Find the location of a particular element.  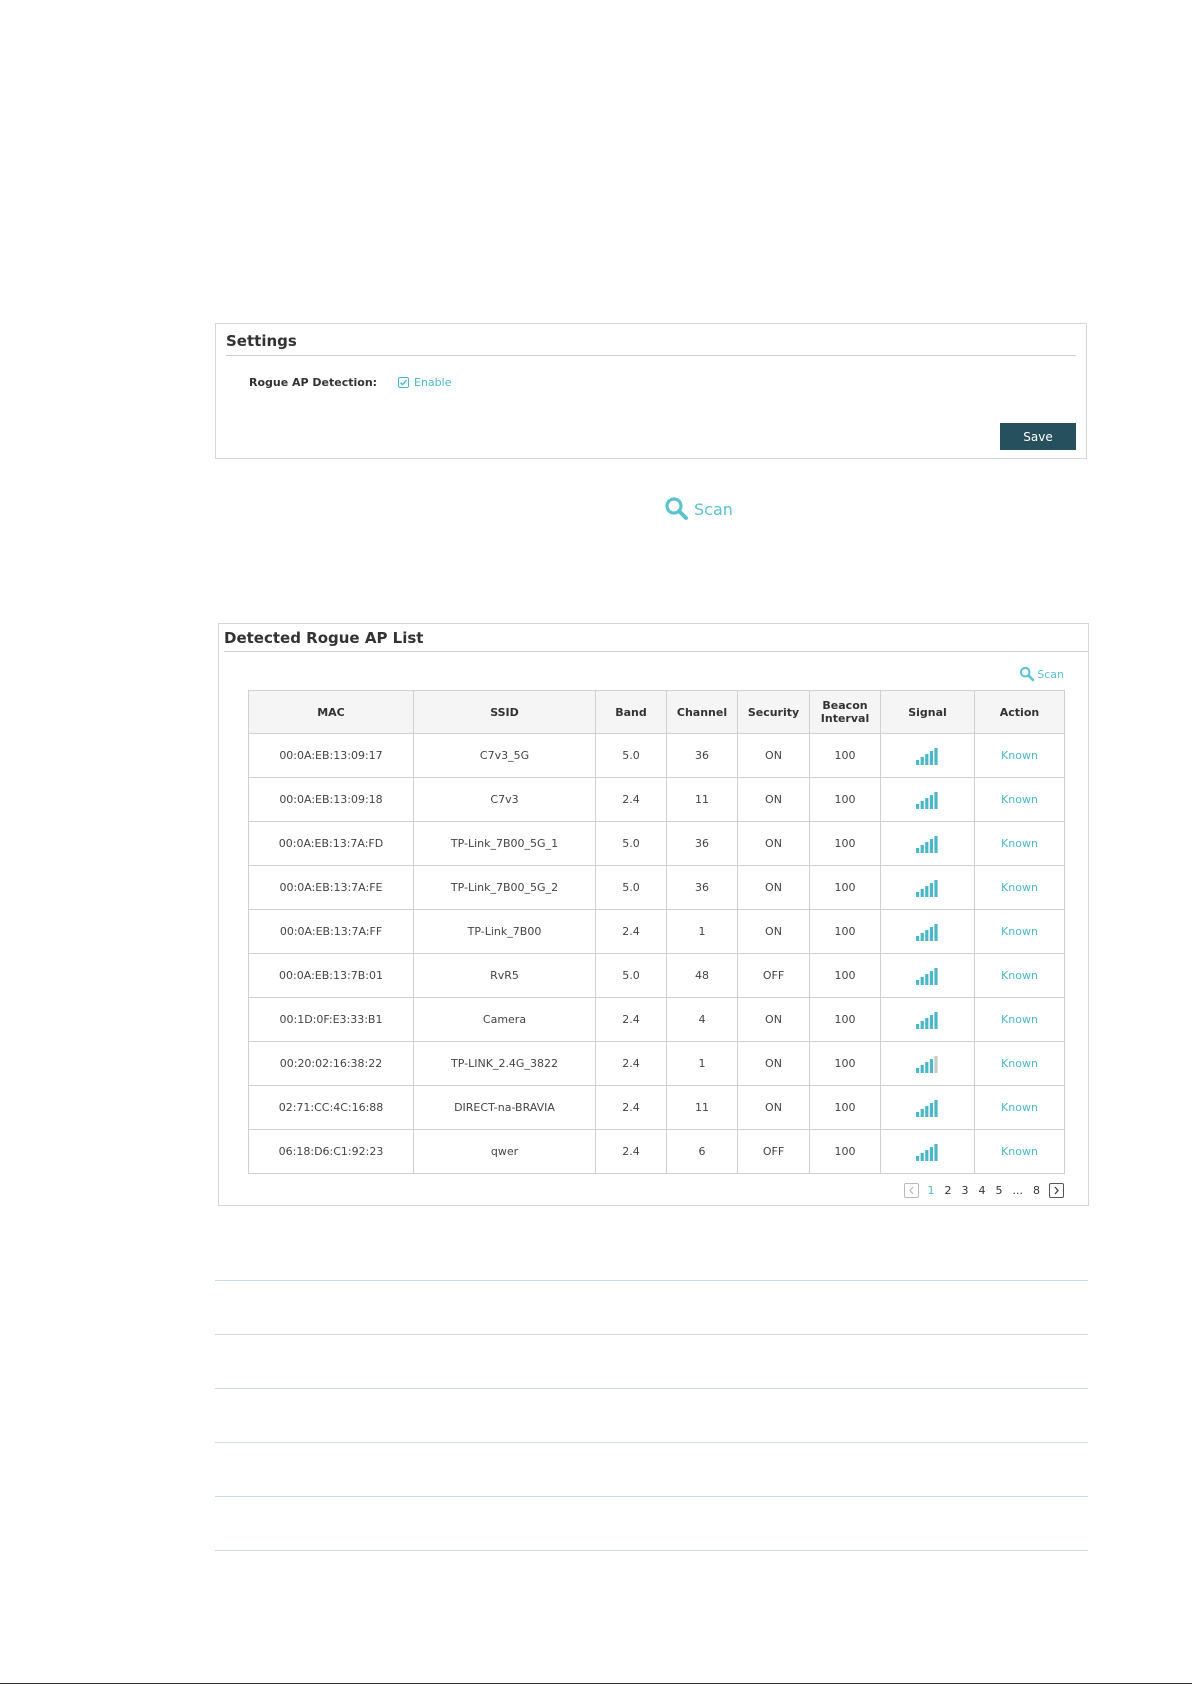

prev-page-button is located at coordinates (911, 1190).